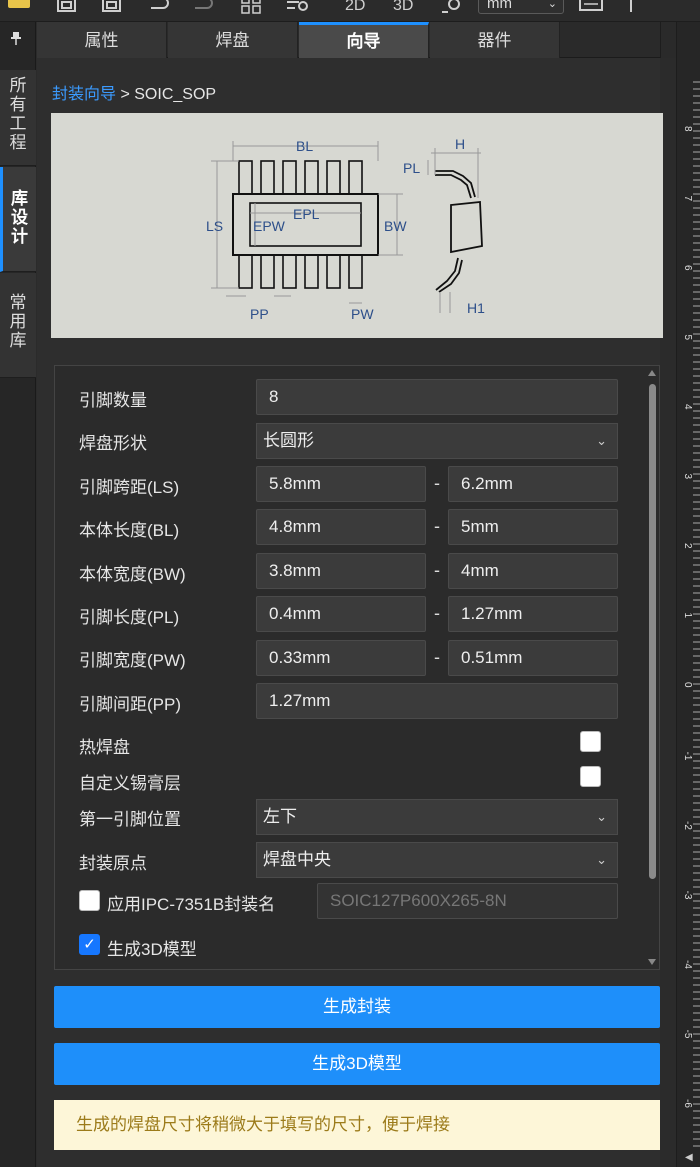  I want to click on thermal-pad-label: 热焊盘, so click(104, 747).